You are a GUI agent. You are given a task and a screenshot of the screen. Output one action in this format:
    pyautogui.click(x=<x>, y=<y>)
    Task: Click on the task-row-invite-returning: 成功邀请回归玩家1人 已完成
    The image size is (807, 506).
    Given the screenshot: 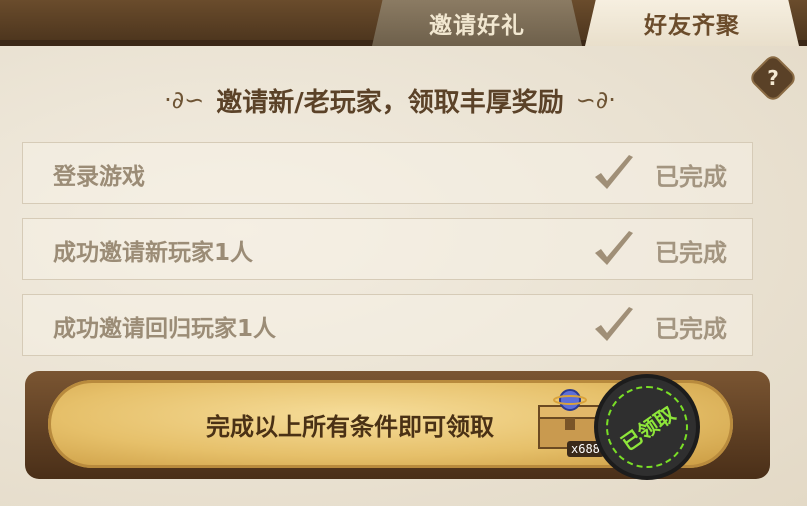 What is the action you would take?
    pyautogui.click(x=387, y=325)
    